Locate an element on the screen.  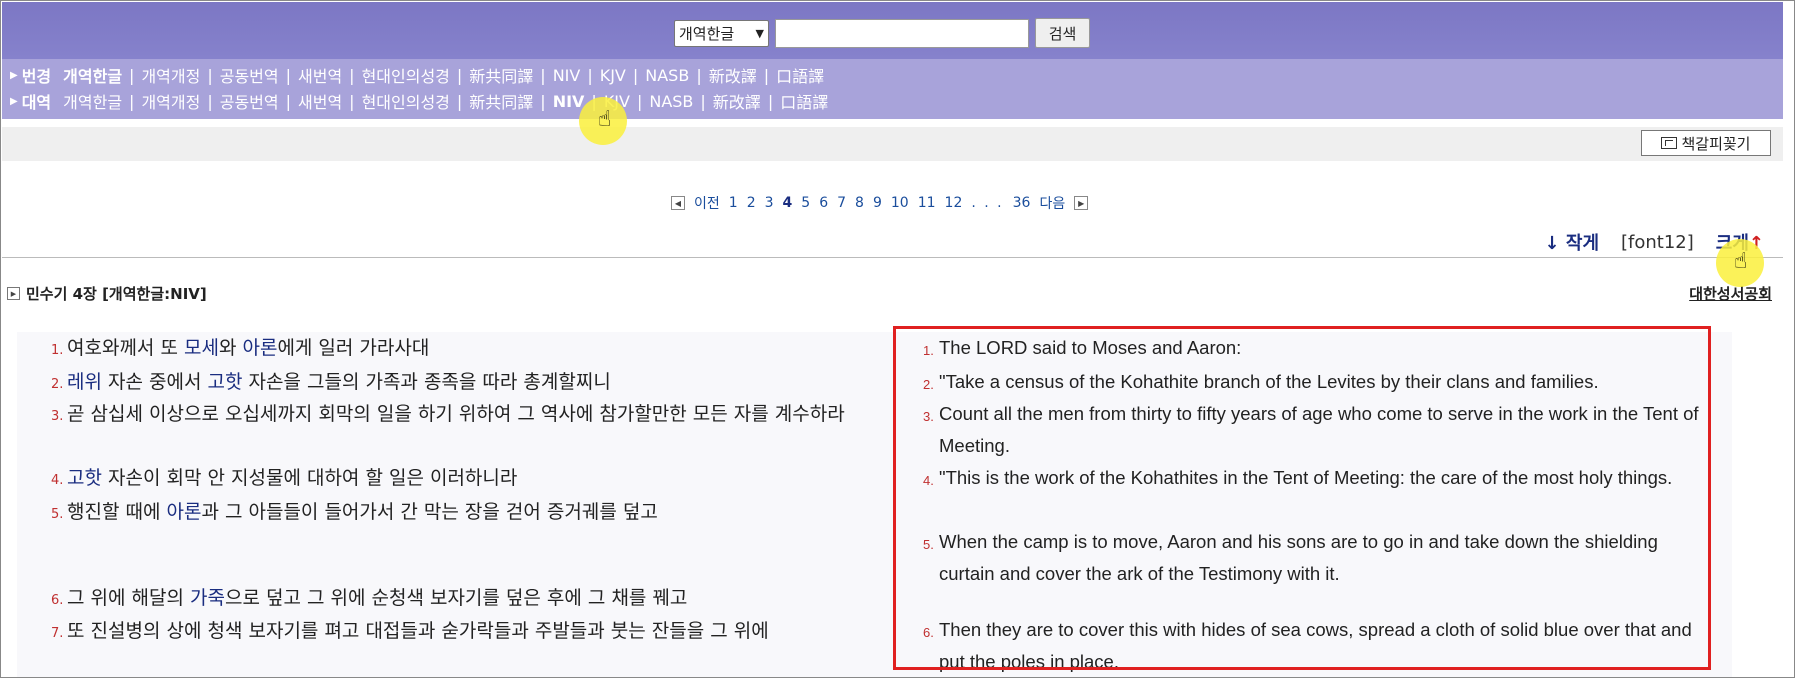
page-link: 9 is located at coordinates (877, 203).